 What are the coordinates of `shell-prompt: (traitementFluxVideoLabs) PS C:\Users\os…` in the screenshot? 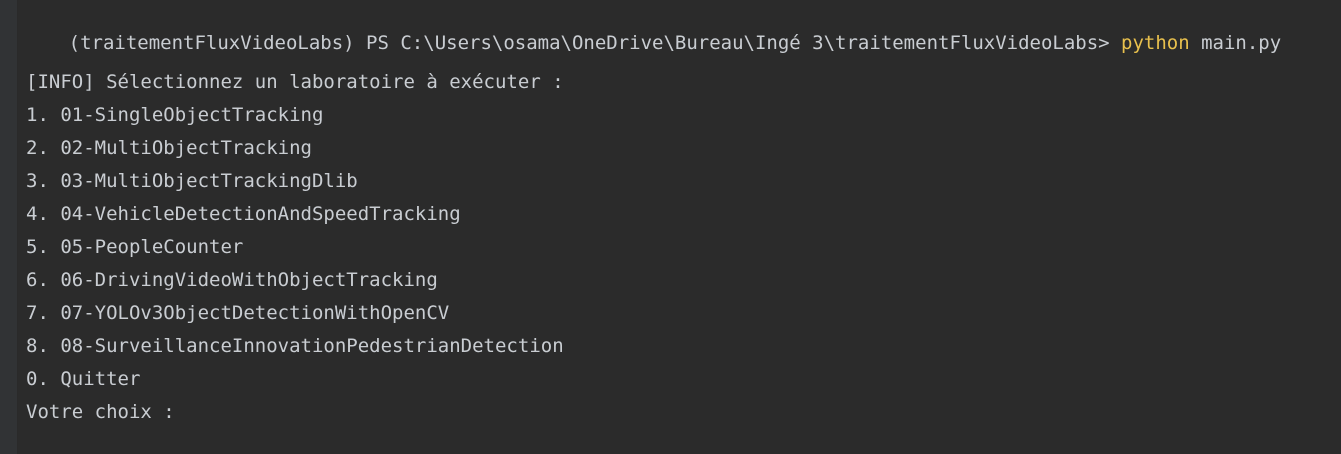 It's located at (595, 43).